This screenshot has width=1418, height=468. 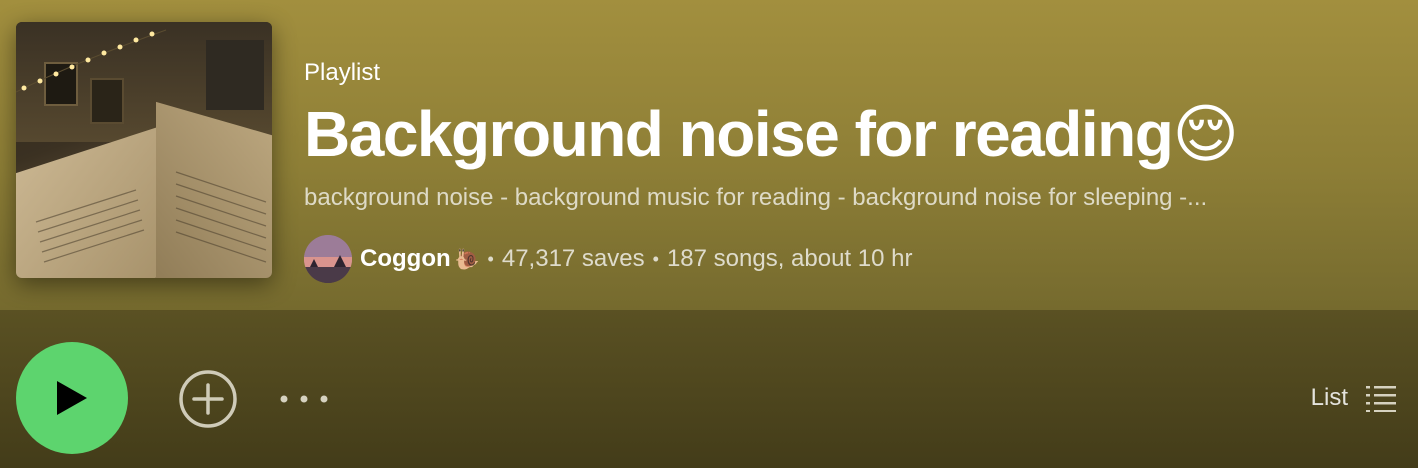 I want to click on owner-name-link: Coggon, so click(x=405, y=259).